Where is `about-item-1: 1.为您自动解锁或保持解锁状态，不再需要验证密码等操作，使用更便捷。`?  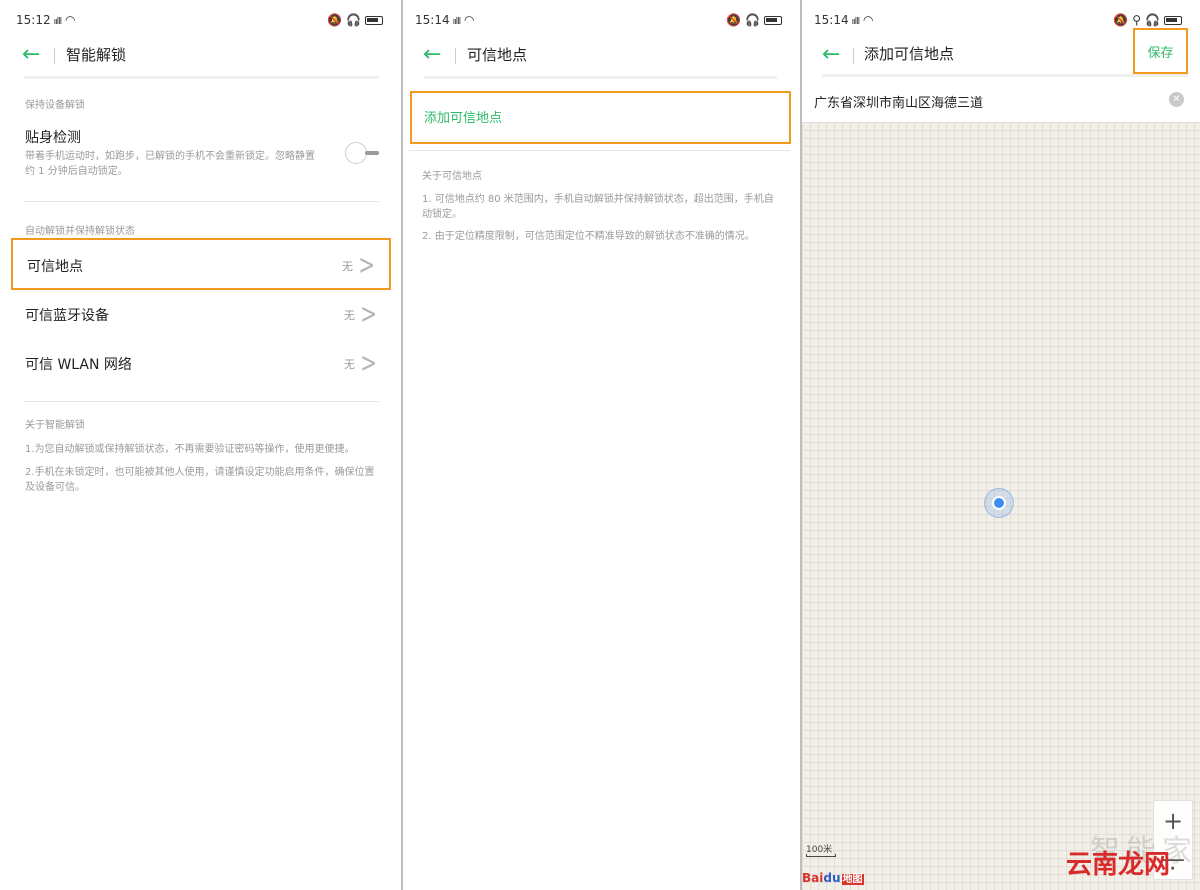
about-item-1: 1.为您自动解锁或保持解锁状态，不再需要验证密码等操作，使用更便捷。 is located at coordinates (190, 449).